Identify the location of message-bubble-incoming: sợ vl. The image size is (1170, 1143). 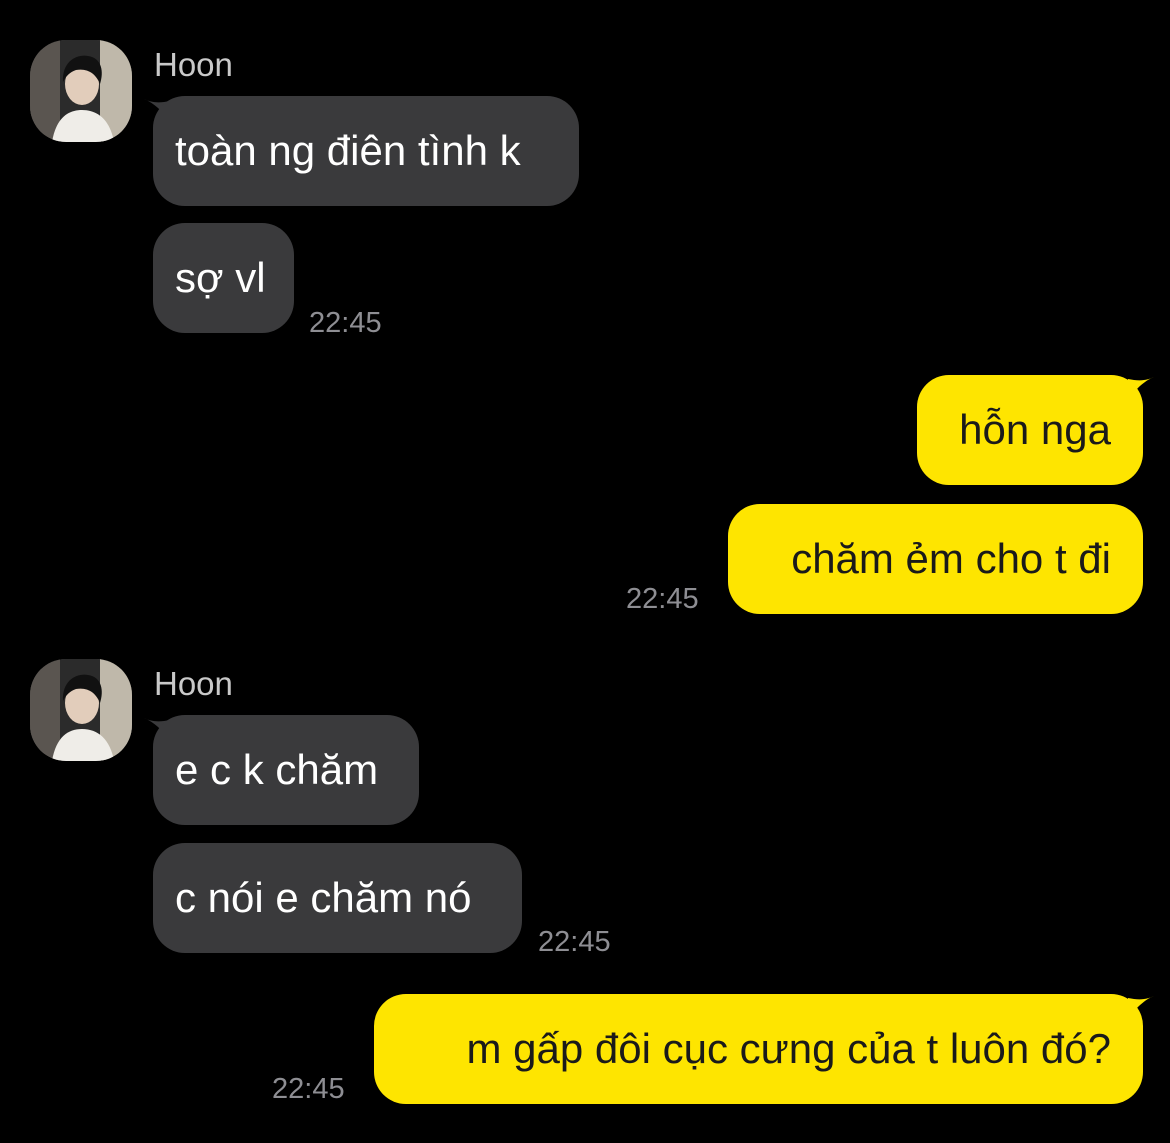
(223, 278).